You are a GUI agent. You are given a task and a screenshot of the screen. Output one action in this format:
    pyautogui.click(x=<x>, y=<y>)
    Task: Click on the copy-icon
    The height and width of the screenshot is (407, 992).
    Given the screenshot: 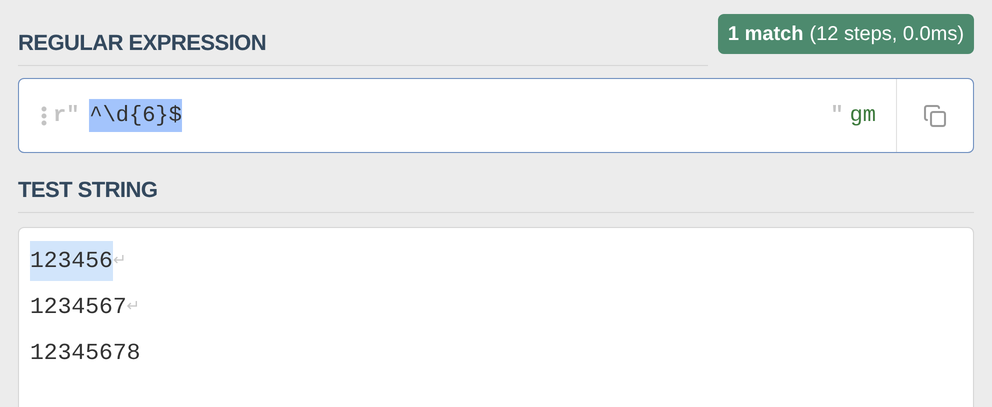 What is the action you would take?
    pyautogui.click(x=935, y=116)
    